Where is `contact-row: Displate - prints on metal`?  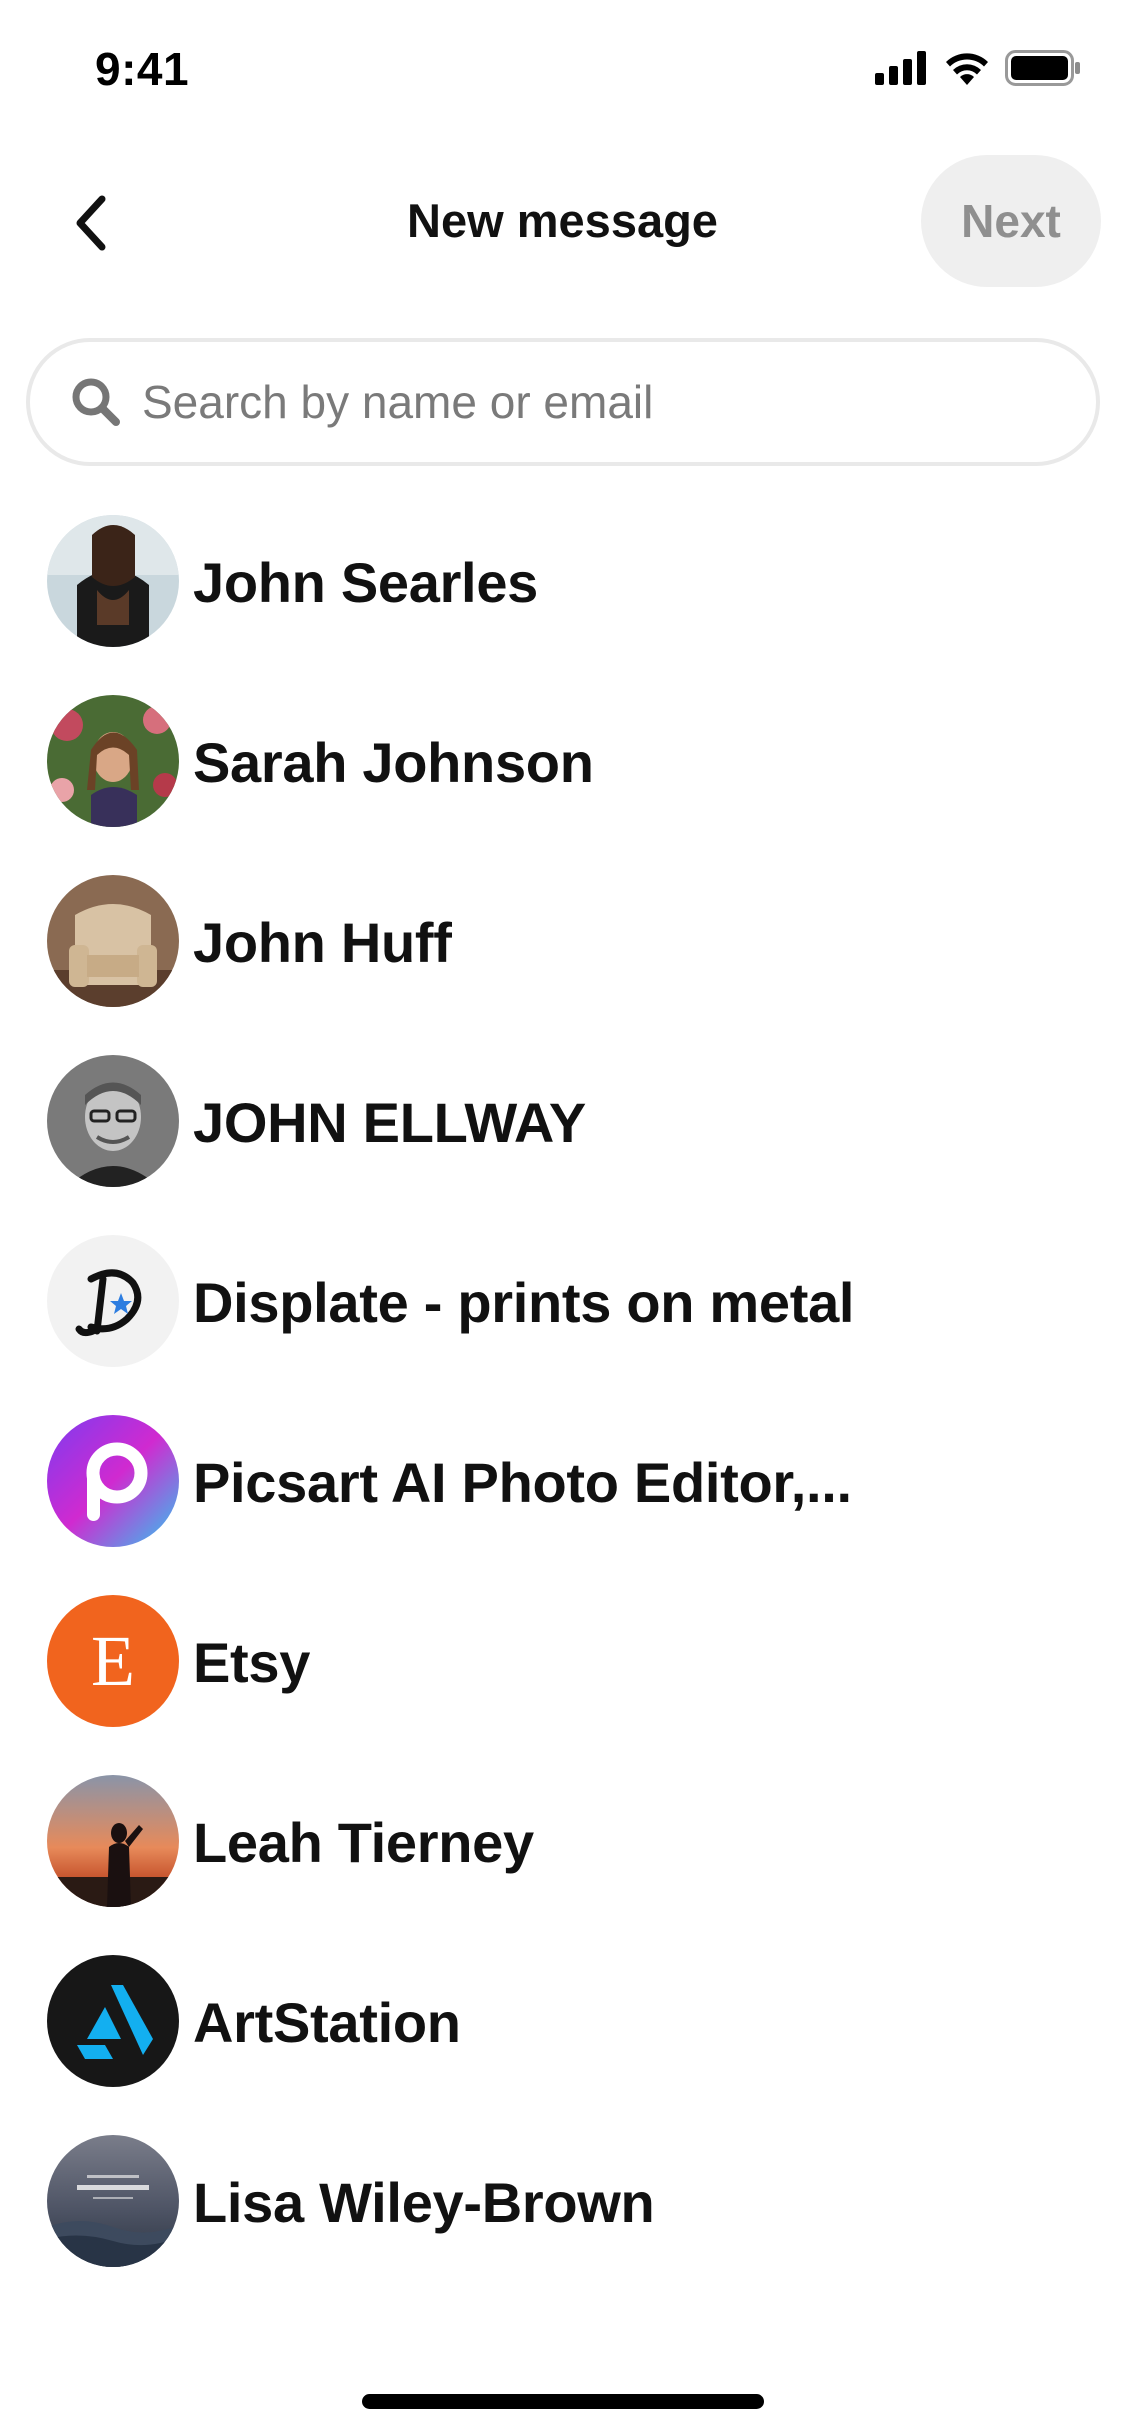
contact-row: Displate - prints on metal is located at coordinates (562, 1310).